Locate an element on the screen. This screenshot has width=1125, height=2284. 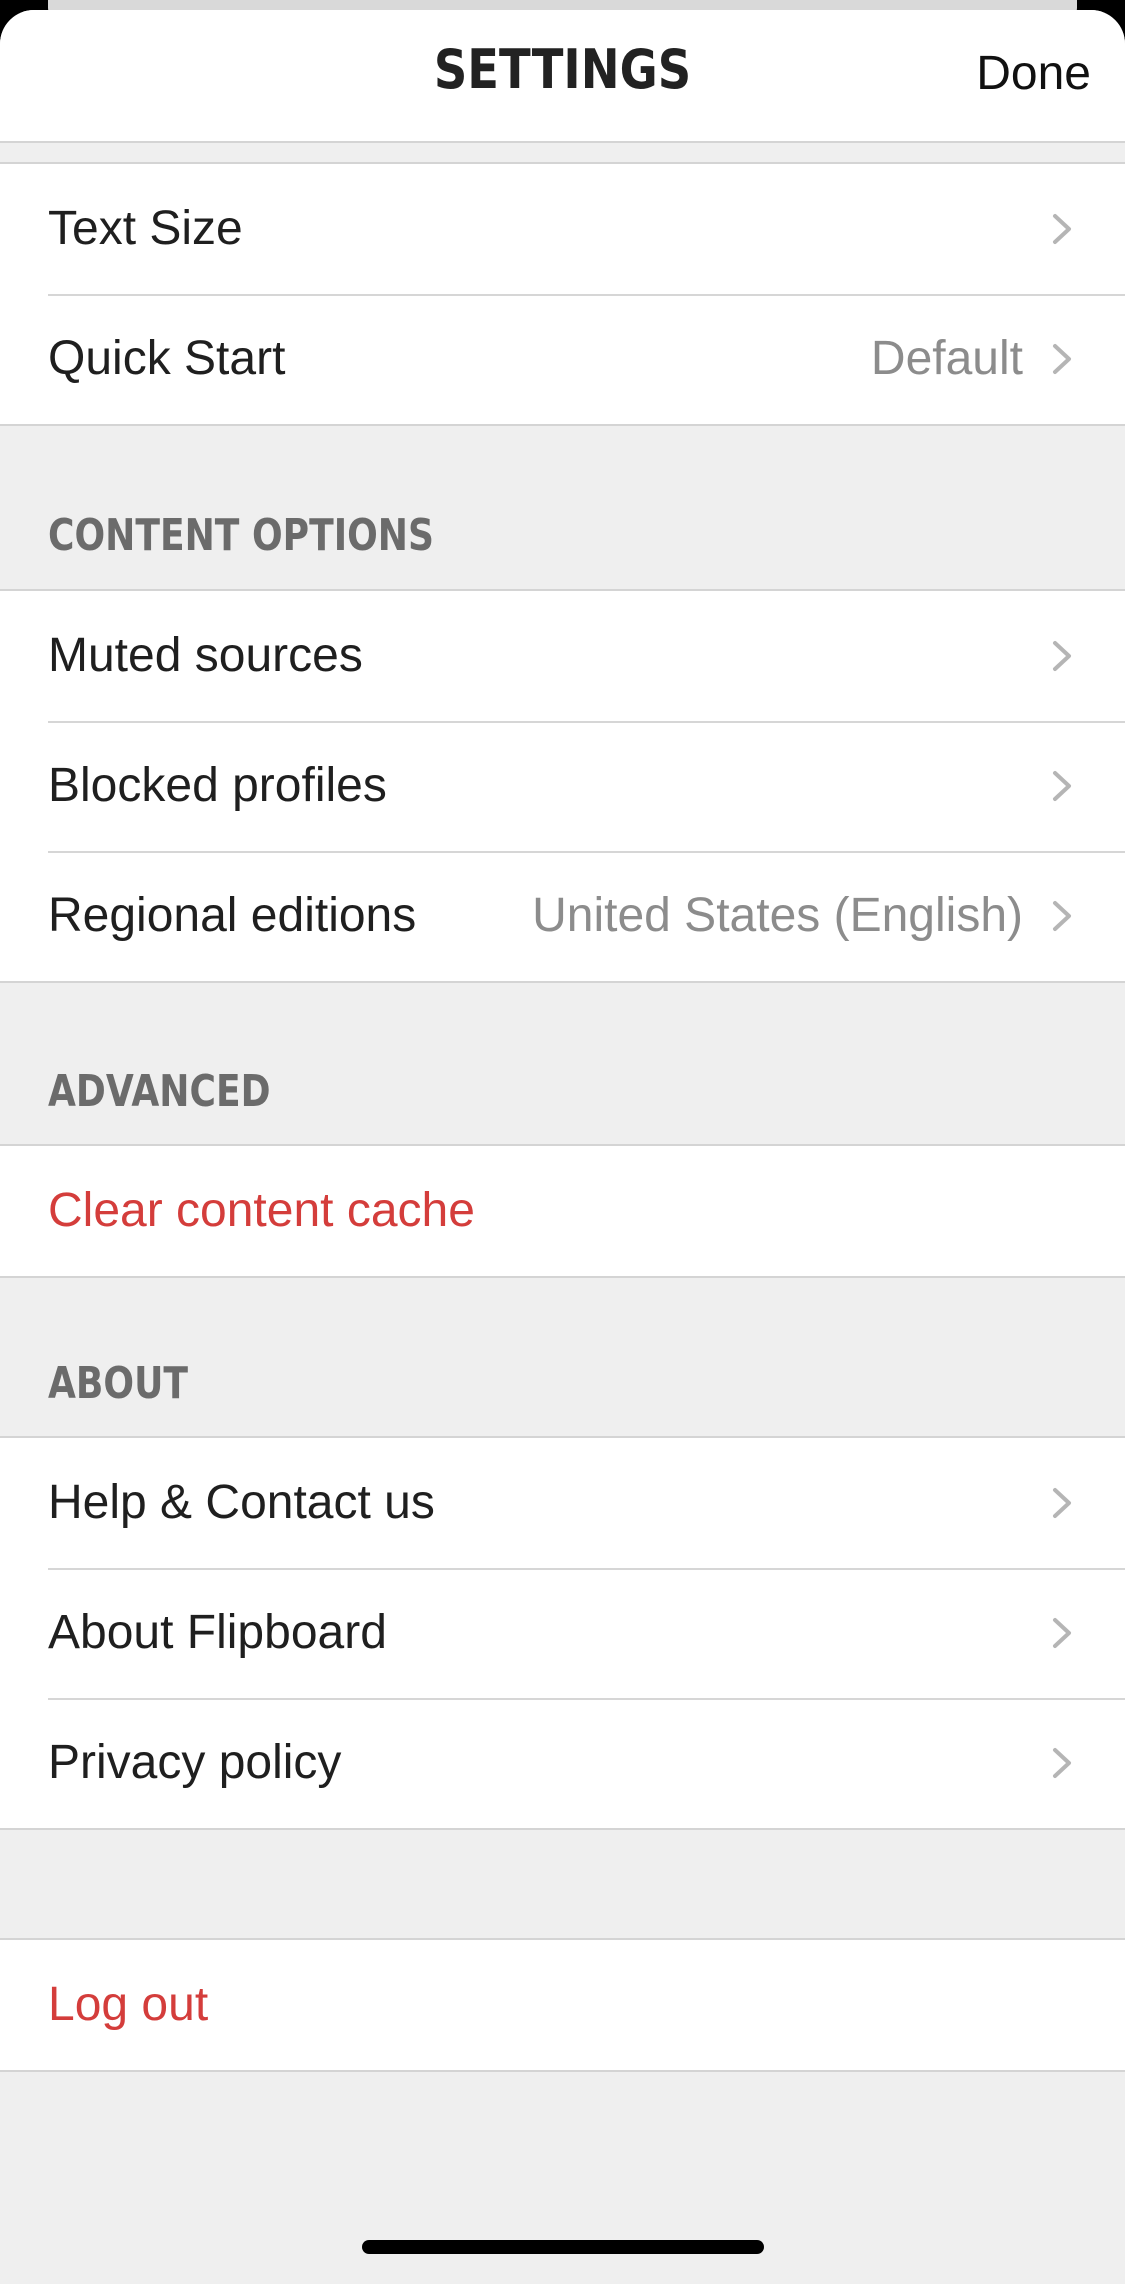
blocked-profiles-row: Blocked profiles is located at coordinates (562, 786).